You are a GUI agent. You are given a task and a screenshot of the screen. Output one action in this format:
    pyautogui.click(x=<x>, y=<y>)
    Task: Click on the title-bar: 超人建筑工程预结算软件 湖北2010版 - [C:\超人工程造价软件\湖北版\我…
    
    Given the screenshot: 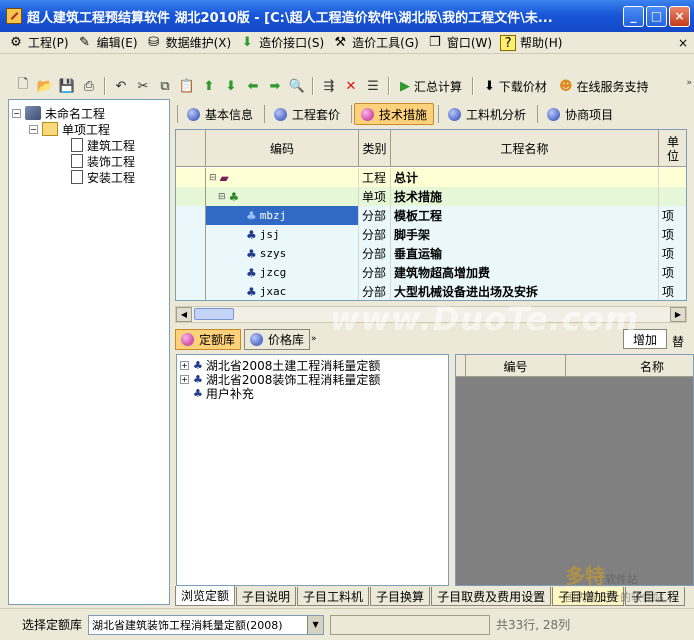 What is the action you would take?
    pyautogui.click(x=347, y=16)
    